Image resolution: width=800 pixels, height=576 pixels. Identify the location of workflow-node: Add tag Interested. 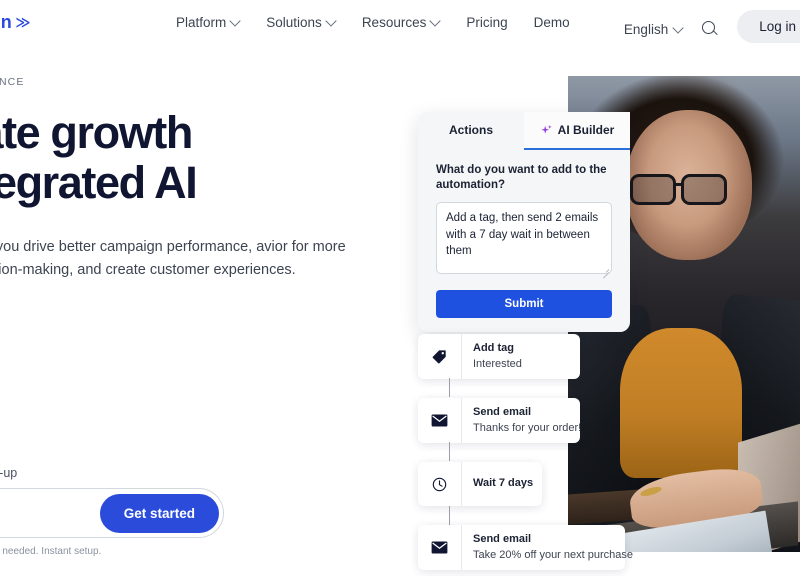
(524, 365).